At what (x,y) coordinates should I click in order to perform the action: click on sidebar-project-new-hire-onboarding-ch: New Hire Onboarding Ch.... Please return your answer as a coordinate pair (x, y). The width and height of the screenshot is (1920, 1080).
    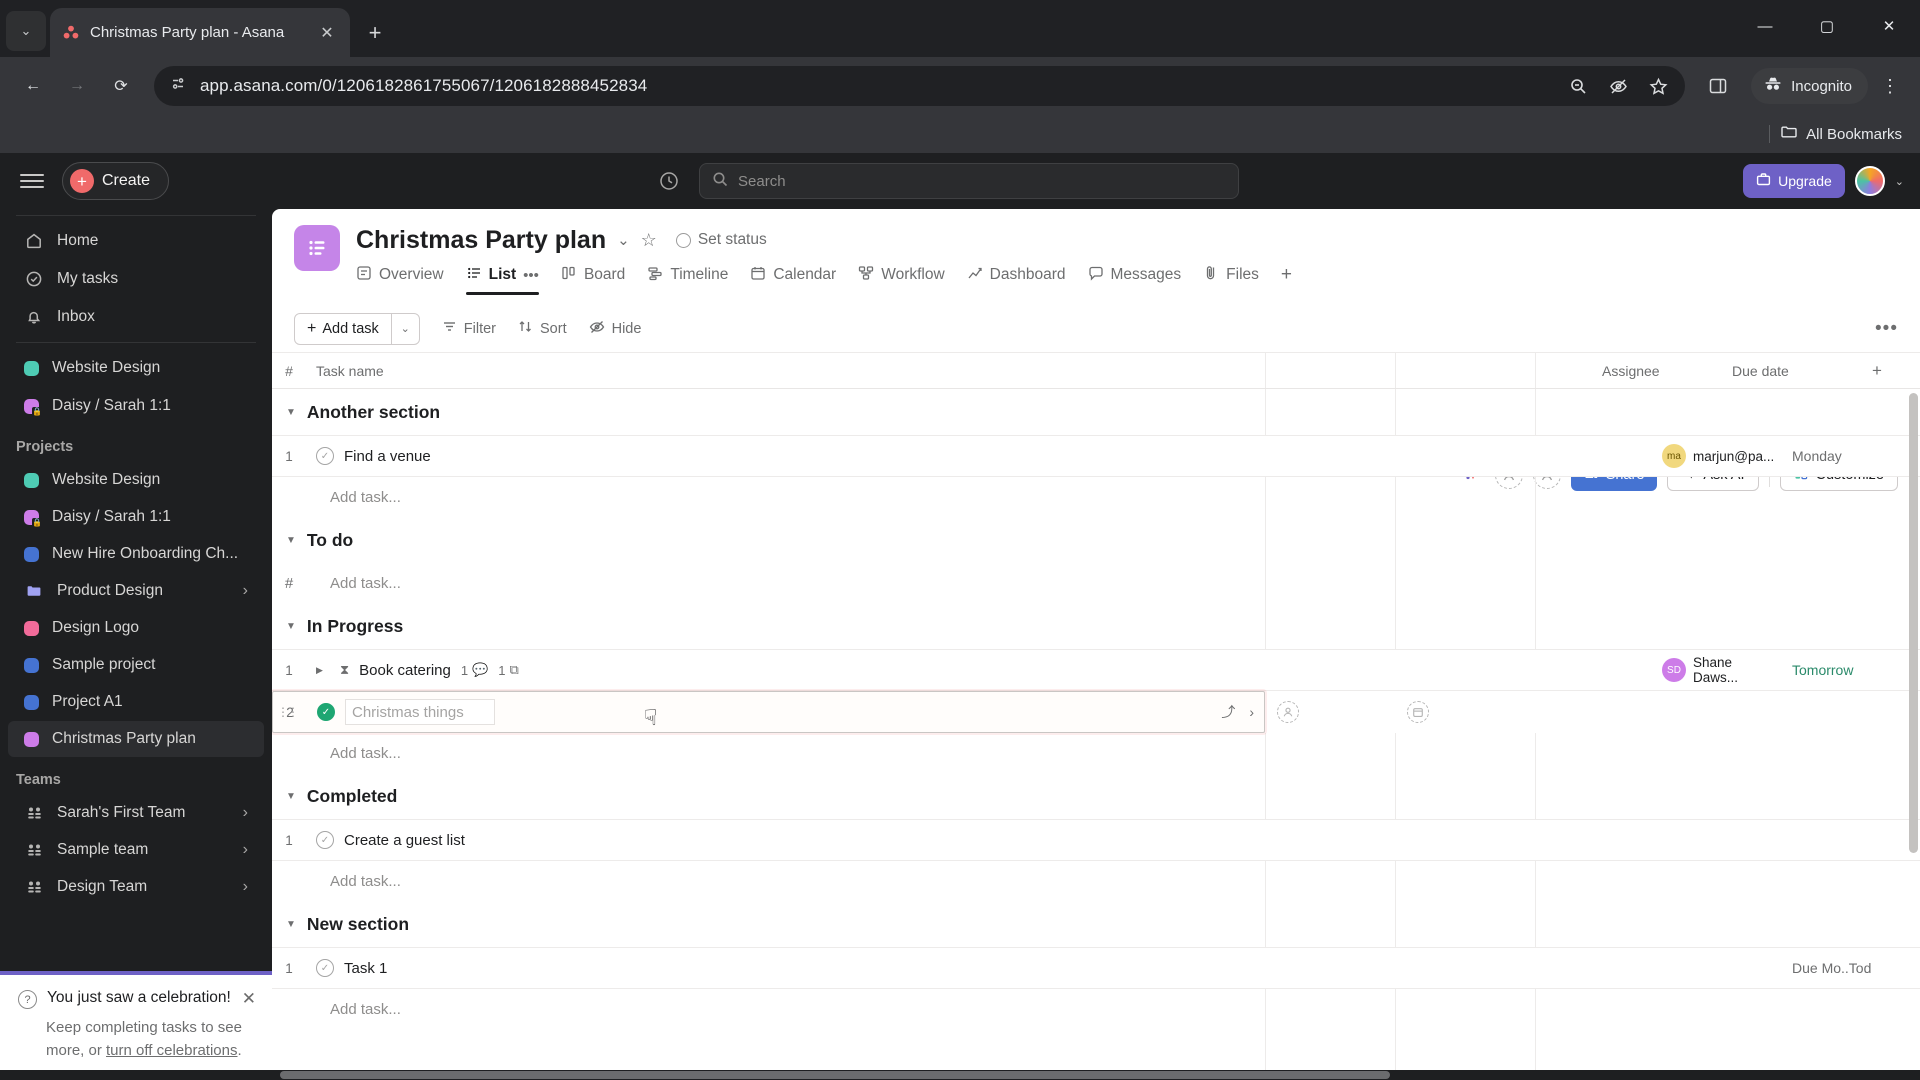
    Looking at the image, I should click on (136, 554).